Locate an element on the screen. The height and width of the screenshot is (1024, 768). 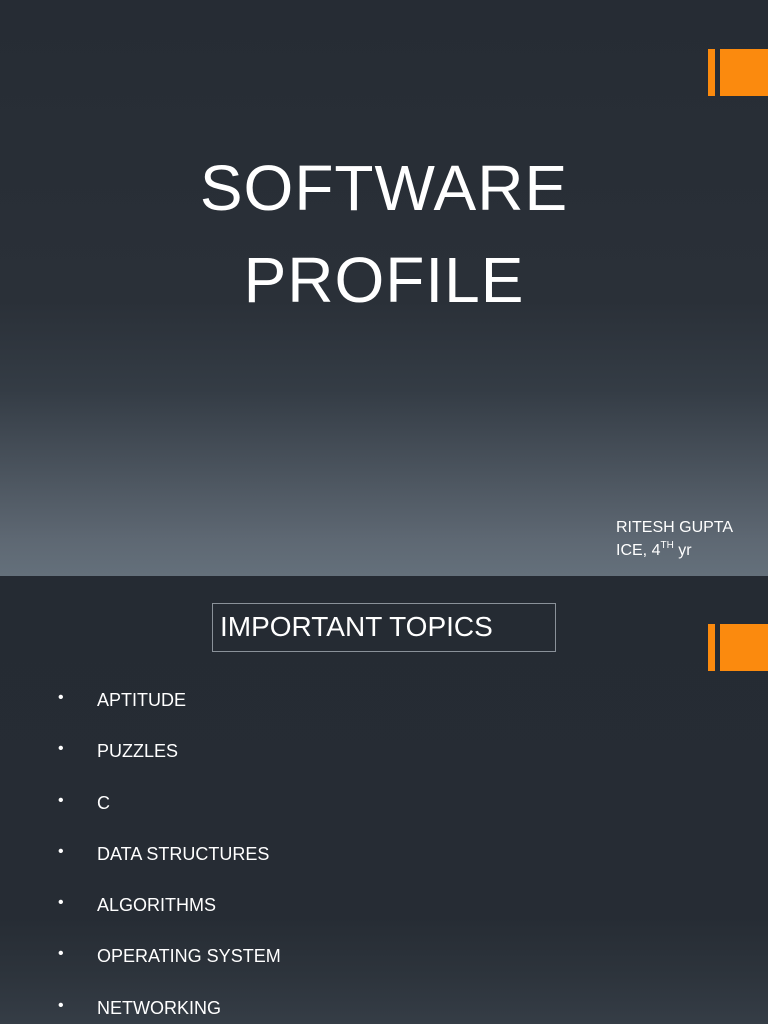
author-detail: ICE, 4TH yr is located at coordinates (674, 550).